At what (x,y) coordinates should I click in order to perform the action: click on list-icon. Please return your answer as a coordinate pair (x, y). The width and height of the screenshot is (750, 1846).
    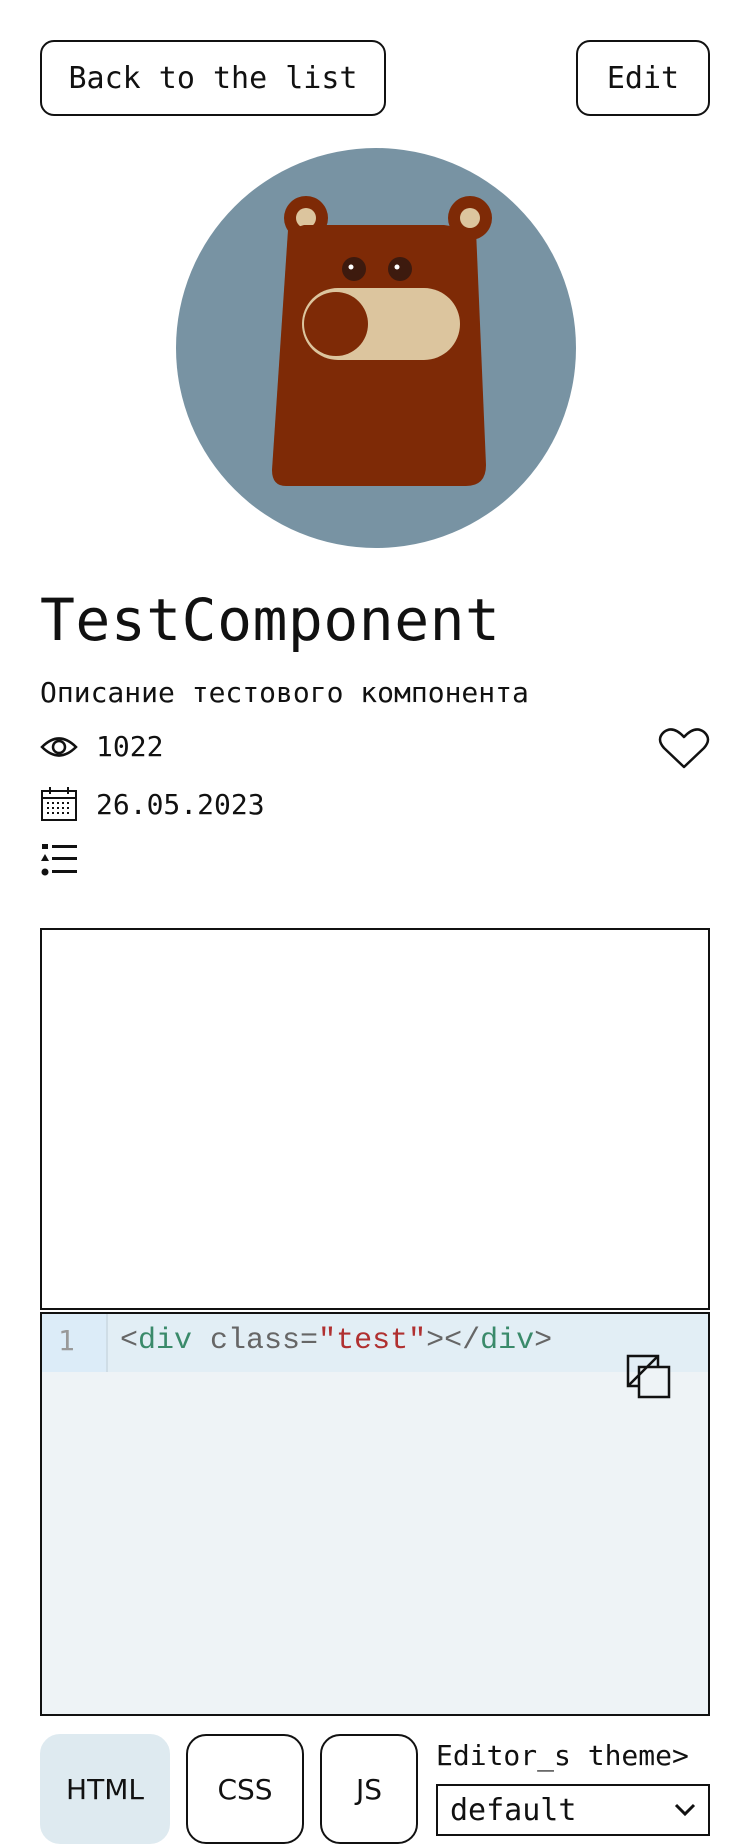
    Looking at the image, I should click on (59, 860).